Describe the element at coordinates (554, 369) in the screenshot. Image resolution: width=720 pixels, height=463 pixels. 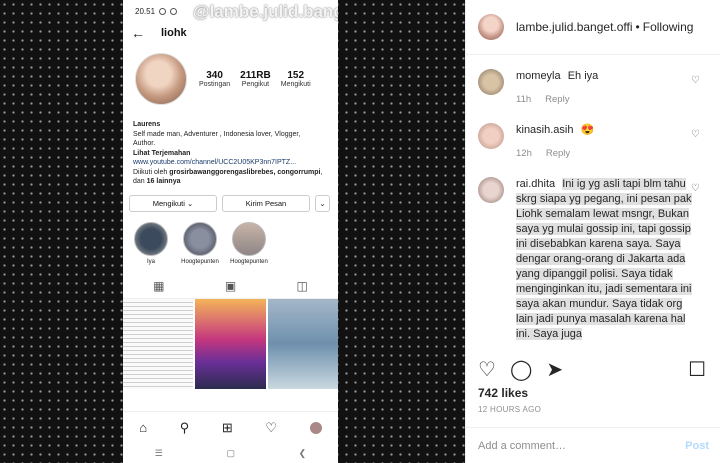
I see `share-icon: ➤` at that location.